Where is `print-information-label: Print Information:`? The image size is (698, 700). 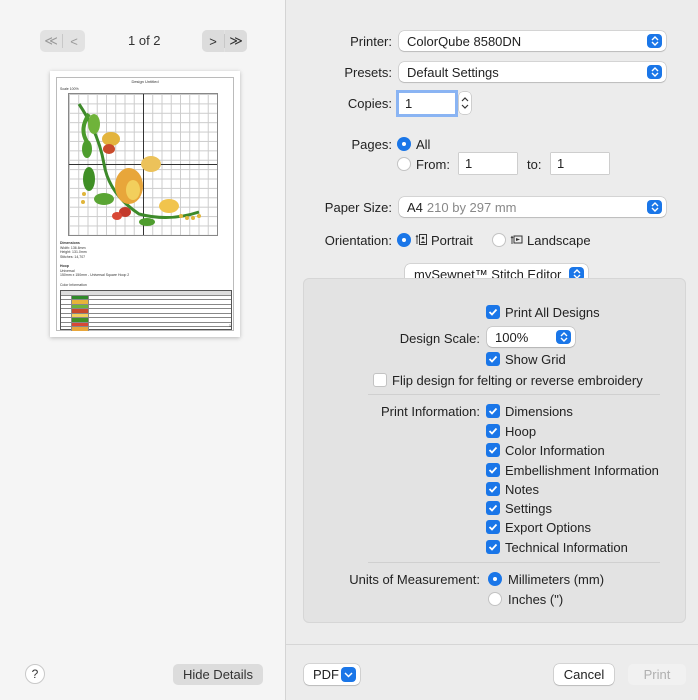
print-information-label: Print Information: is located at coordinates (430, 411).